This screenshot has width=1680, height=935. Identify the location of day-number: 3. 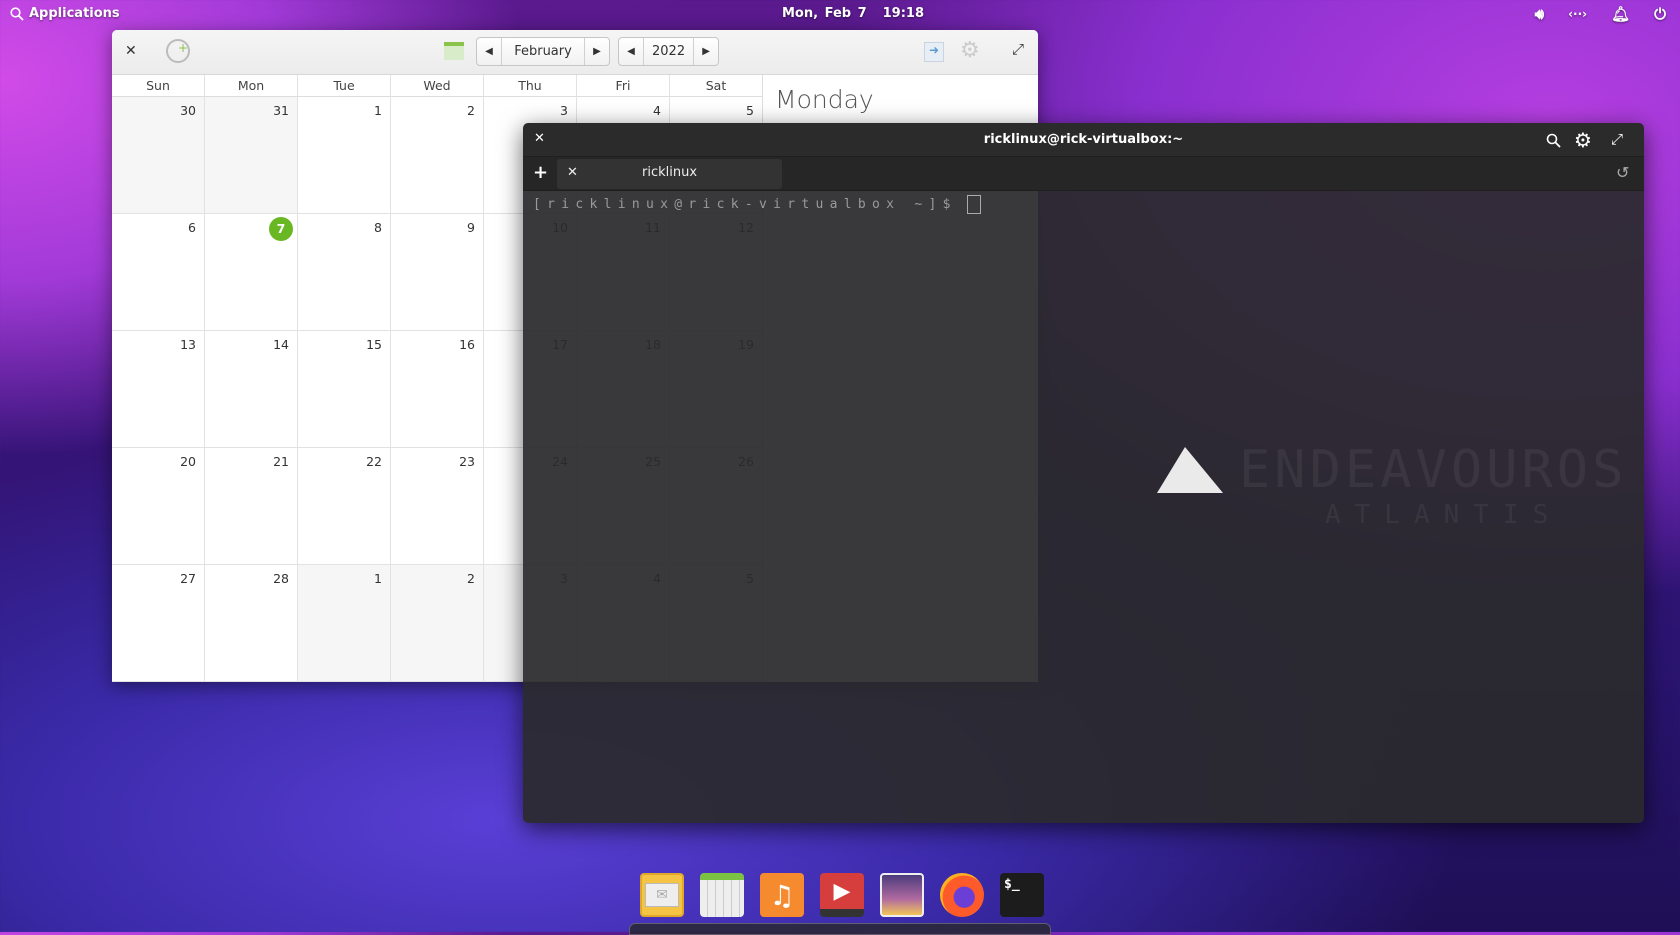
(564, 110).